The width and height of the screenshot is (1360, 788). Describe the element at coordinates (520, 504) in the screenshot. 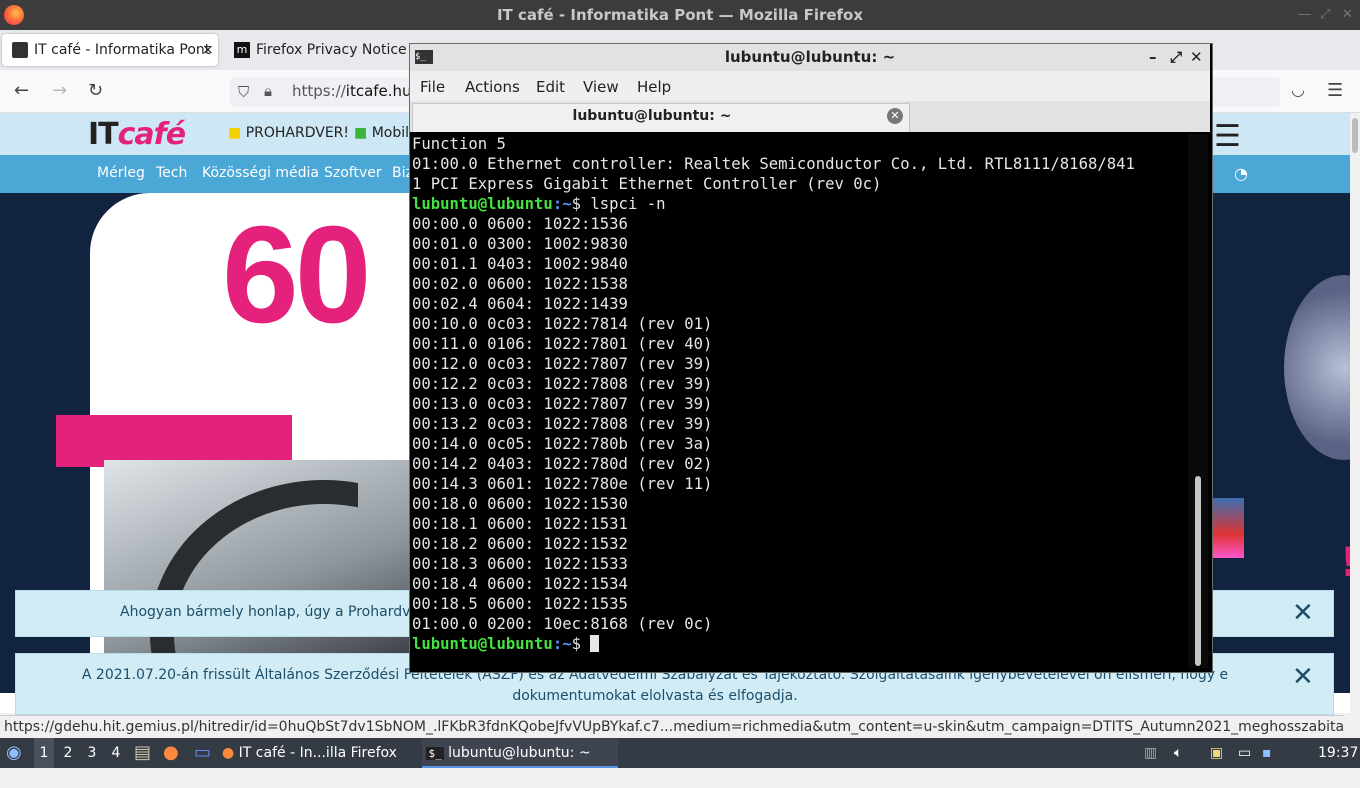

I see `lspci-output-line: 00:18.0 0600: 1022:1530` at that location.